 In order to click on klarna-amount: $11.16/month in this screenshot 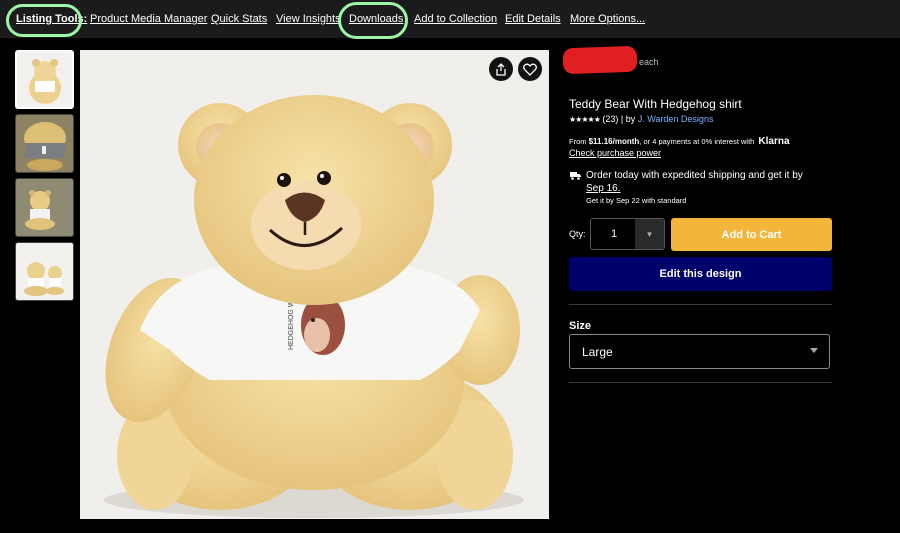, I will do `click(614, 141)`.